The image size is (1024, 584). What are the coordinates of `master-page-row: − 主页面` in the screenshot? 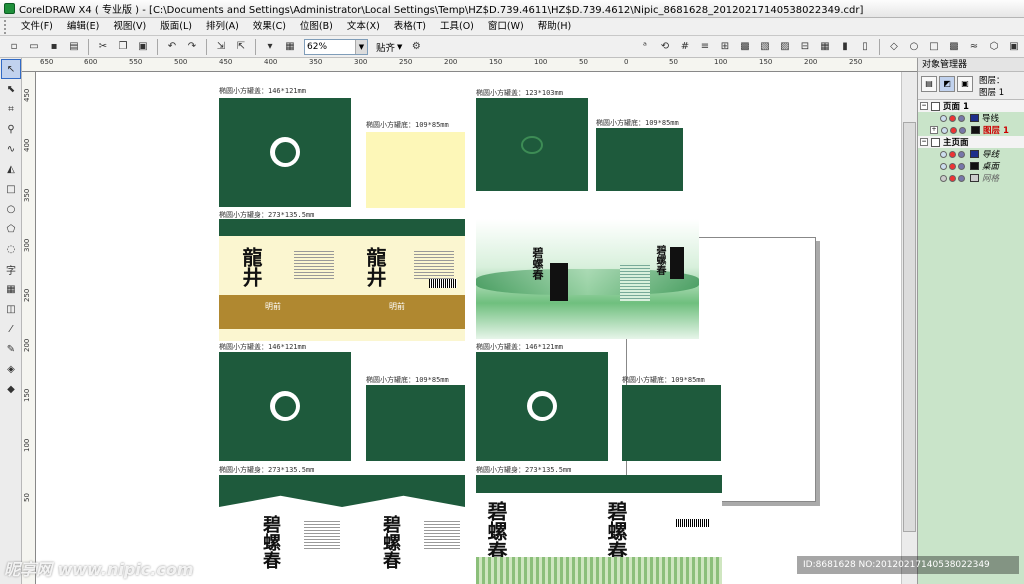 It's located at (971, 142).